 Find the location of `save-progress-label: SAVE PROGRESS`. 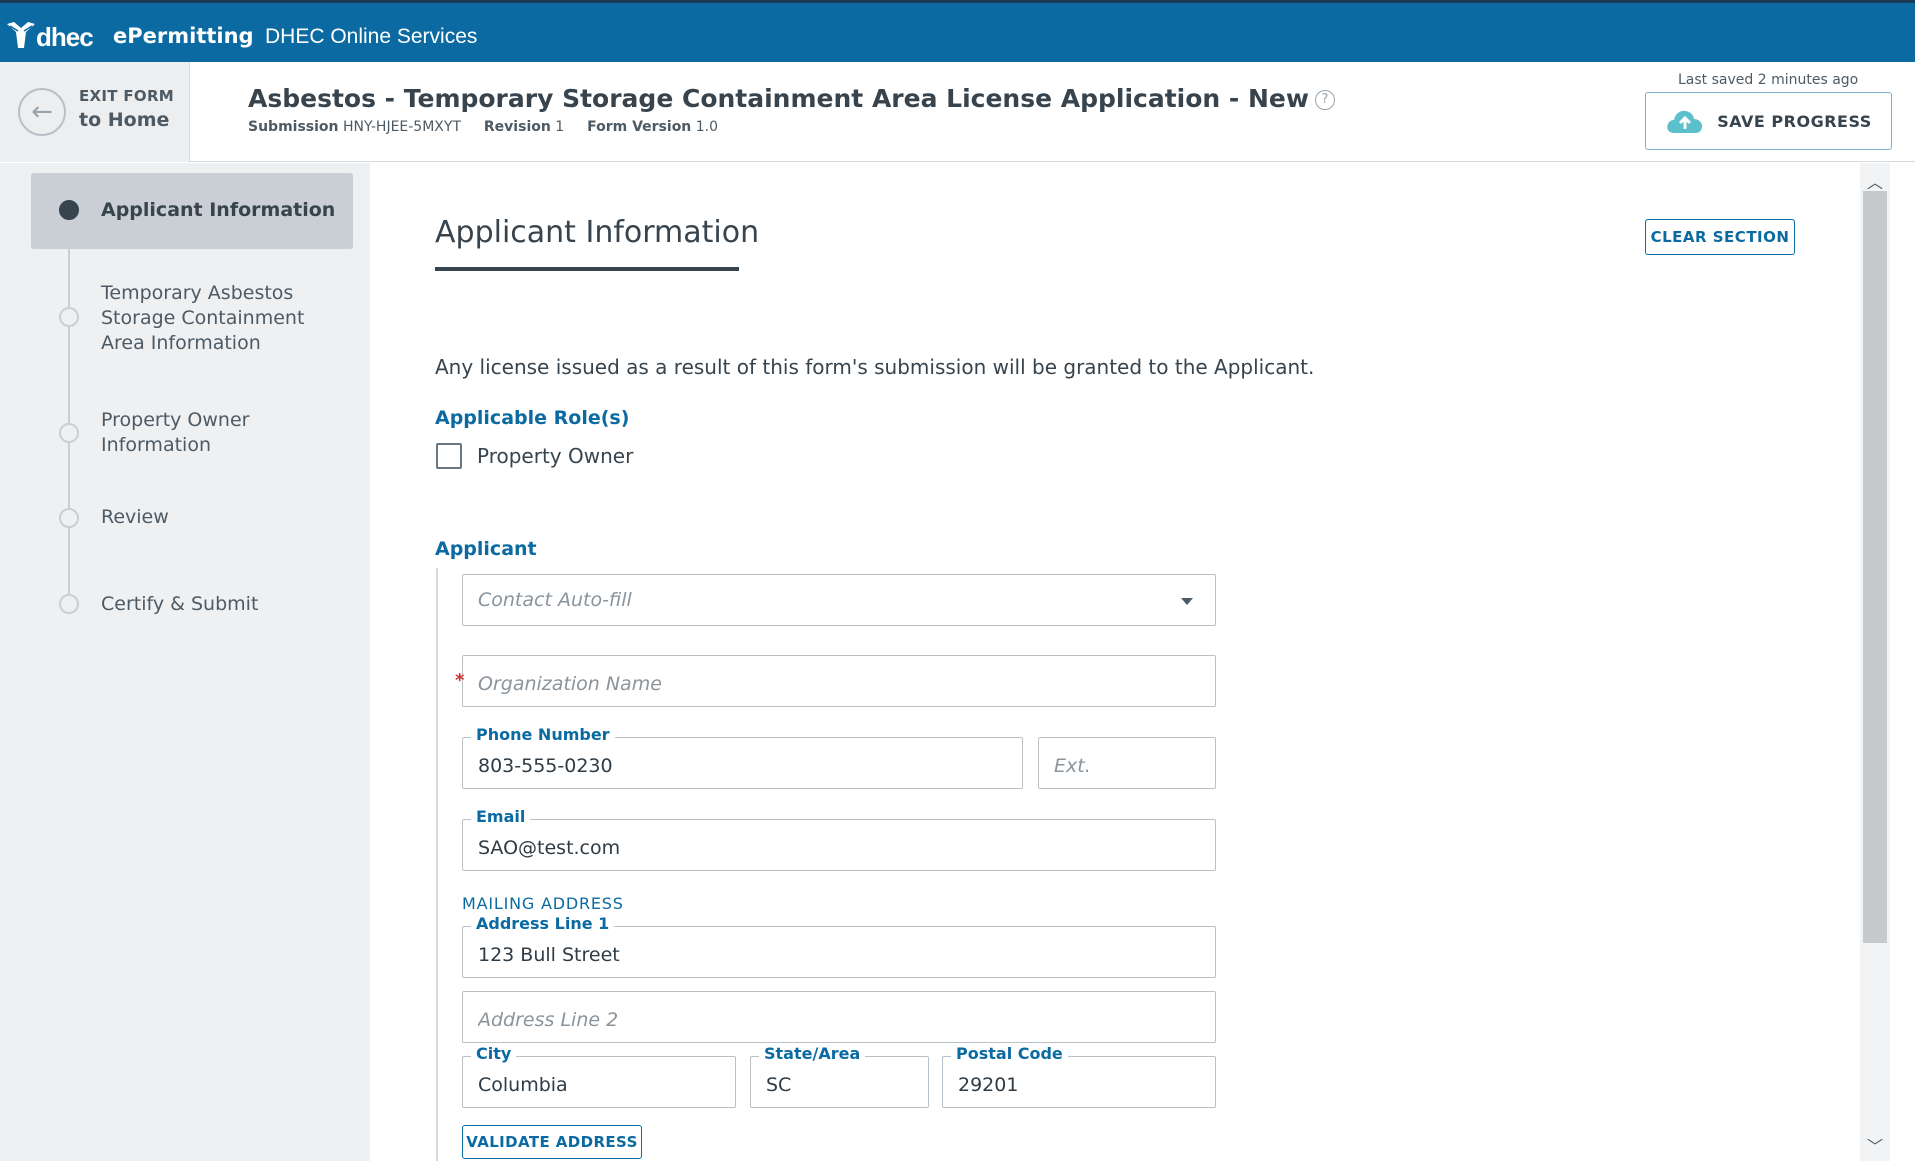

save-progress-label: SAVE PROGRESS is located at coordinates (1794, 121).